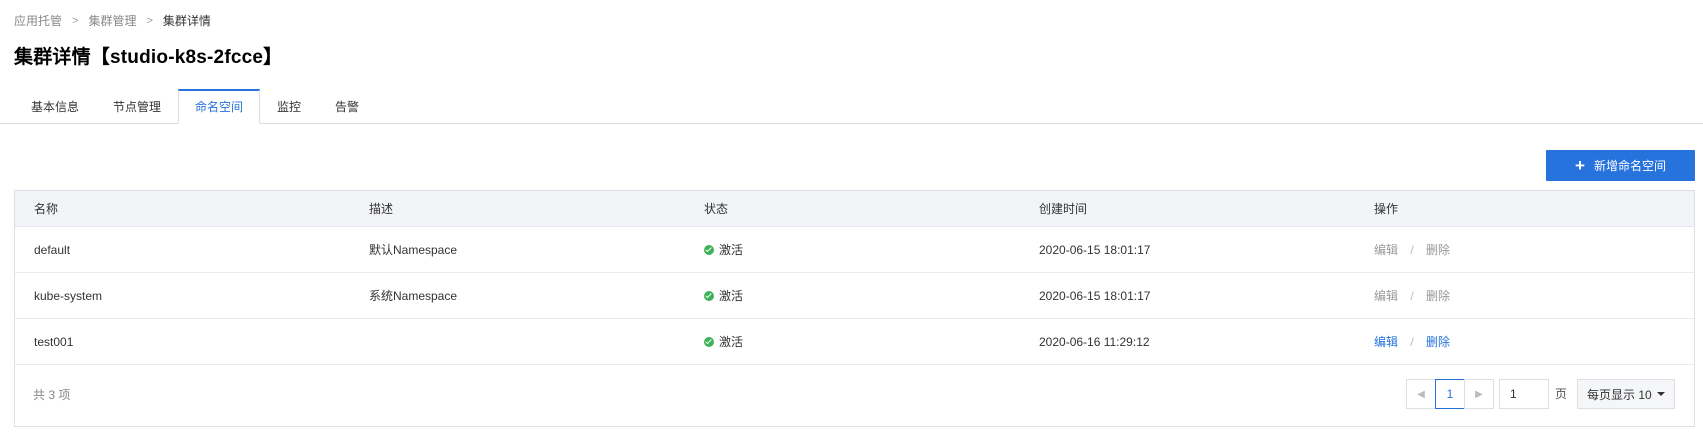  I want to click on column-header-name: 名称, so click(46, 209).